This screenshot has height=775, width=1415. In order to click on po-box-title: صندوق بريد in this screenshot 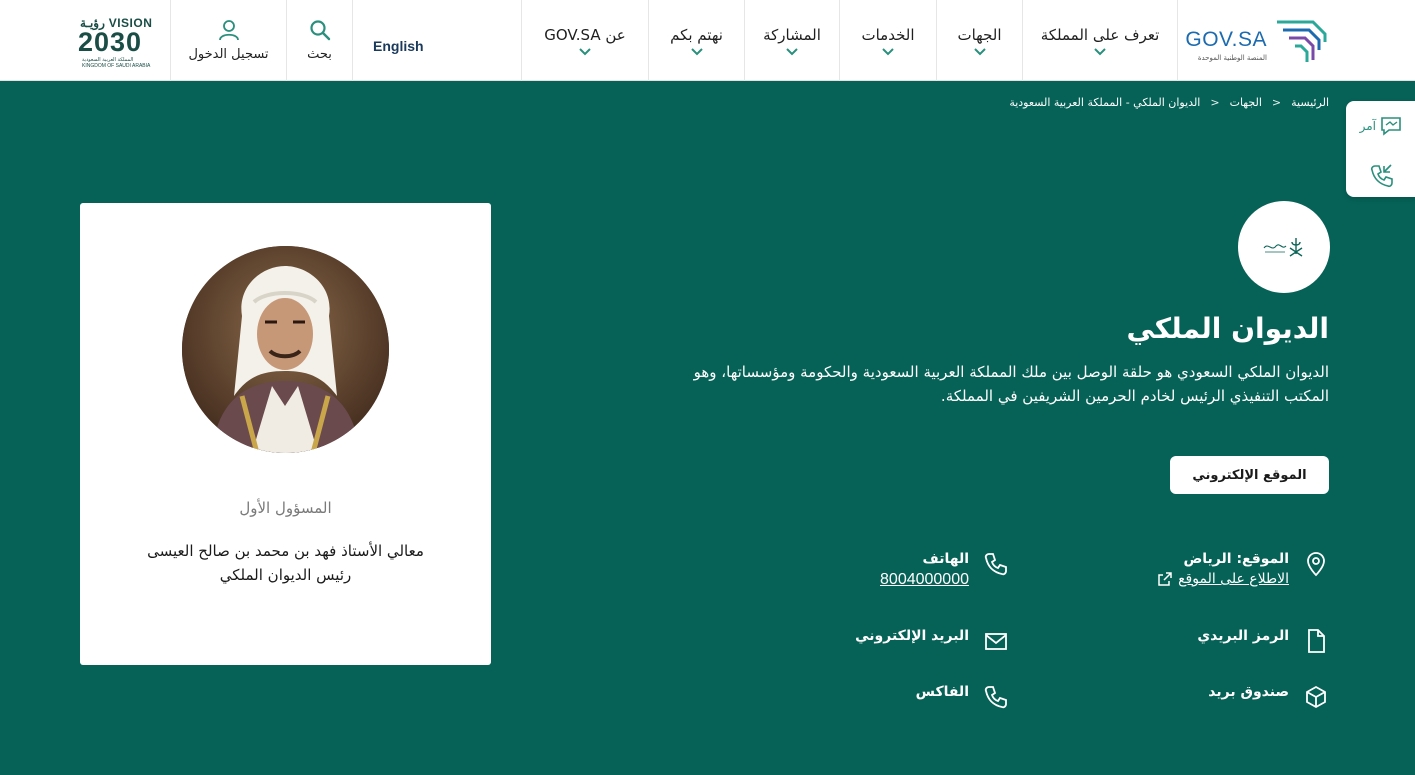, I will do `click(1248, 692)`.